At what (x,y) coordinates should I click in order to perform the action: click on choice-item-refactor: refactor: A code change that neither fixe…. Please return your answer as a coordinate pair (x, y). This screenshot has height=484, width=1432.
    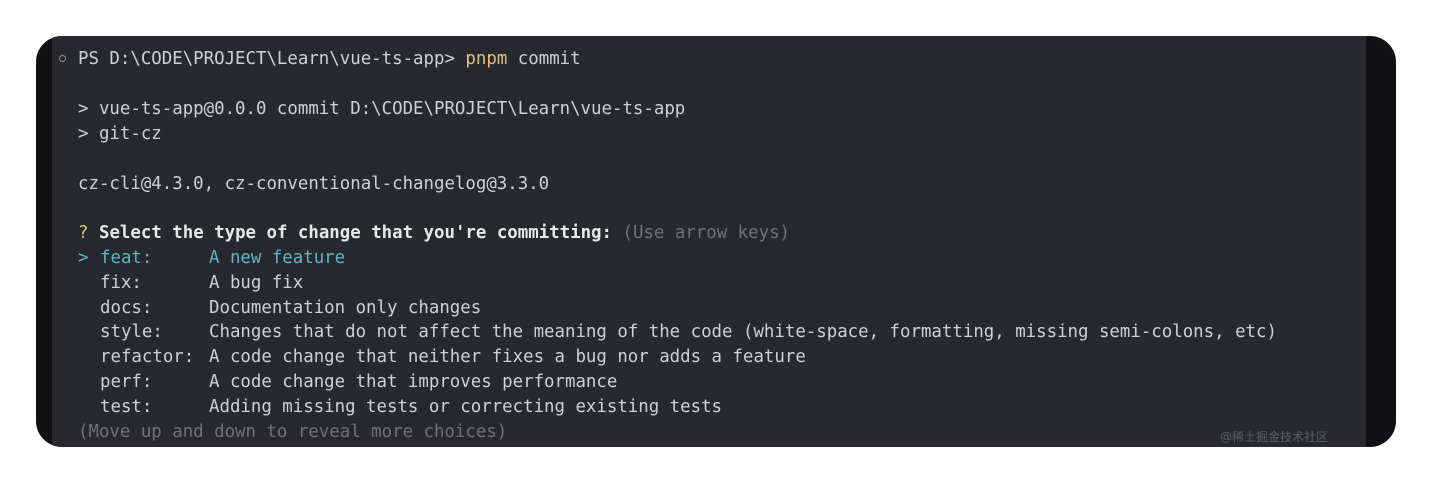
    Looking at the image, I should click on (728, 357).